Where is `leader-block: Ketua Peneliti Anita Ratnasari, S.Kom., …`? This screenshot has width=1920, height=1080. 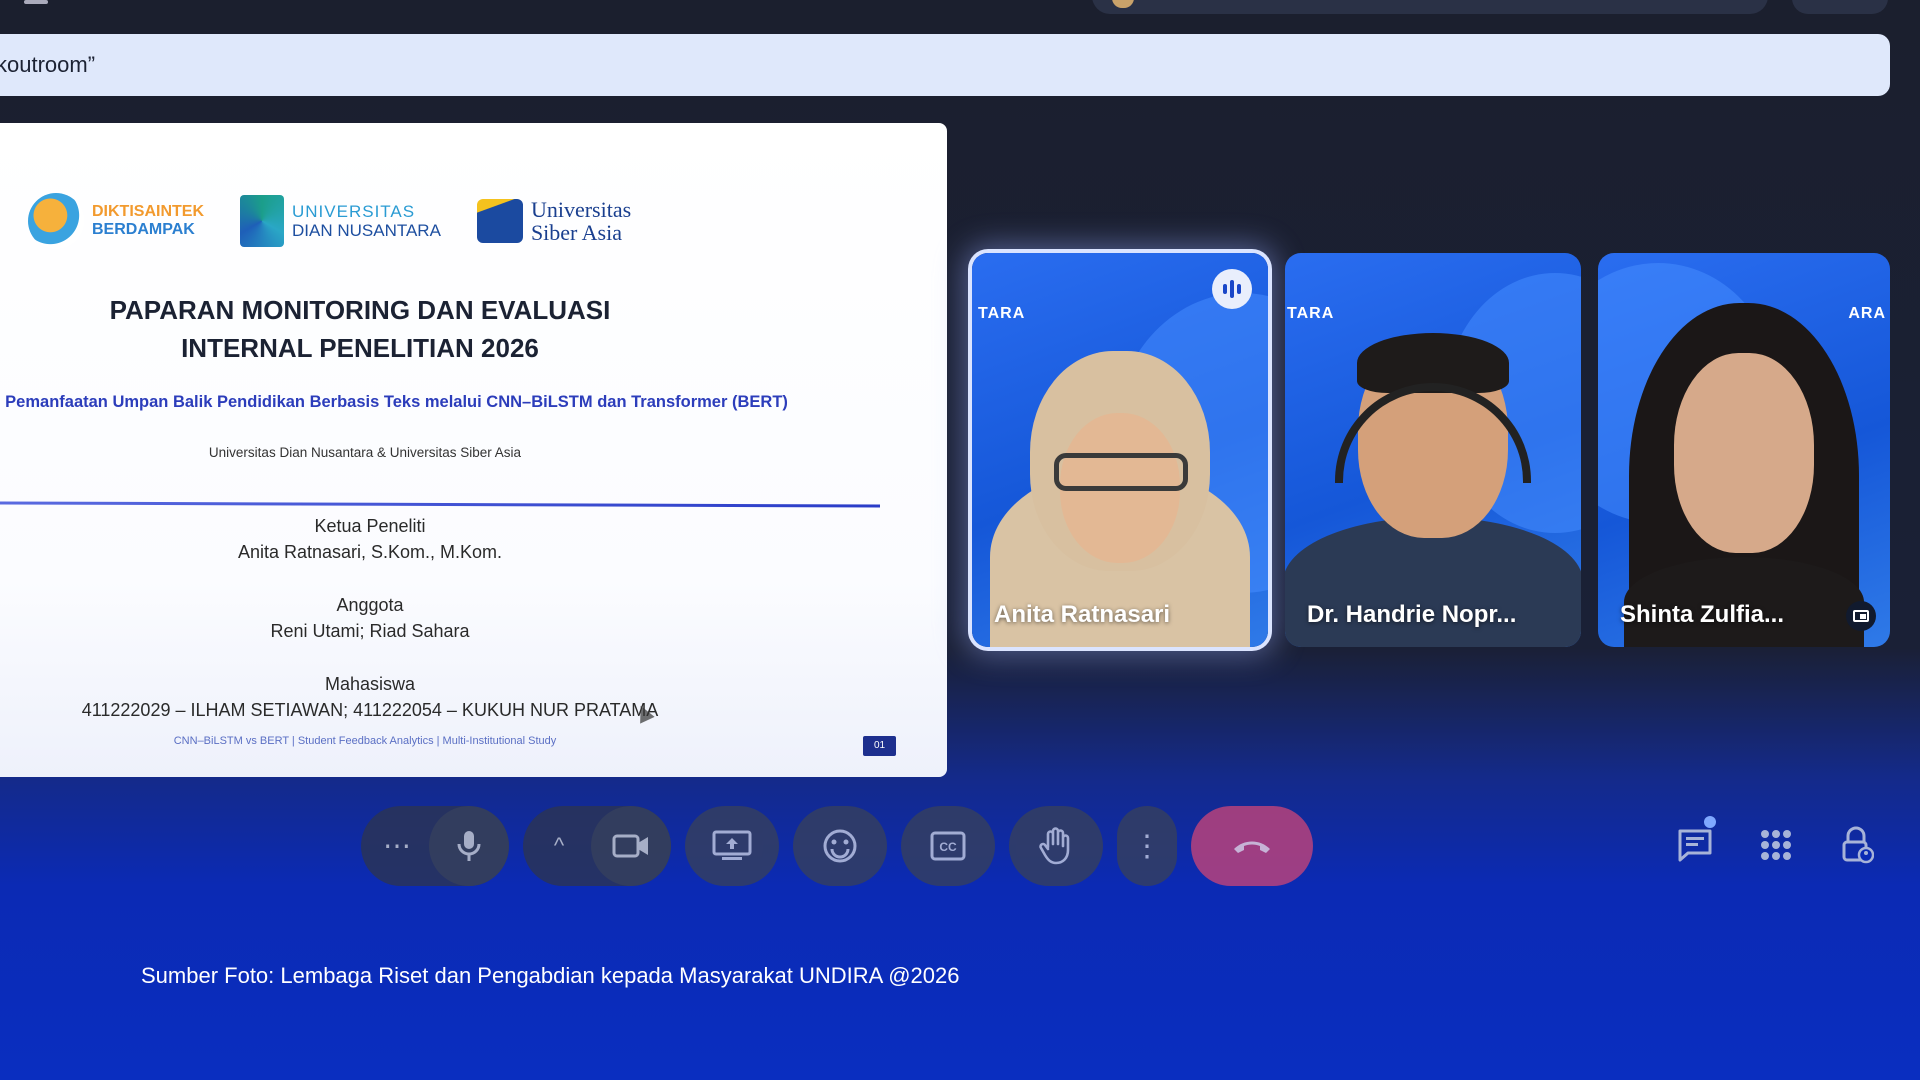
leader-block: Ketua Peneliti Anita Ratnasari, S.Kom., … is located at coordinates (370, 539).